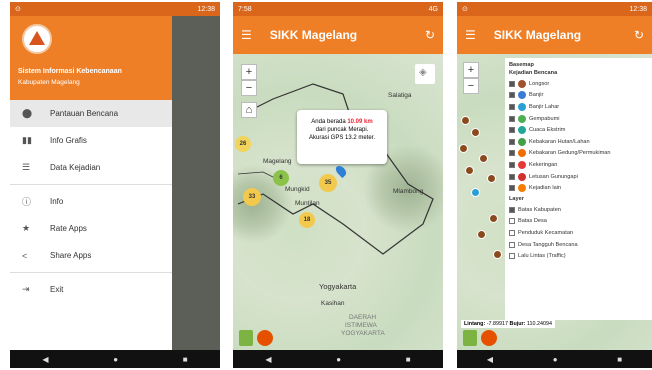 The width and height of the screenshot is (652, 370). Describe the element at coordinates (578, 188) in the screenshot. I see `layer-item: Kejadian lain` at that location.